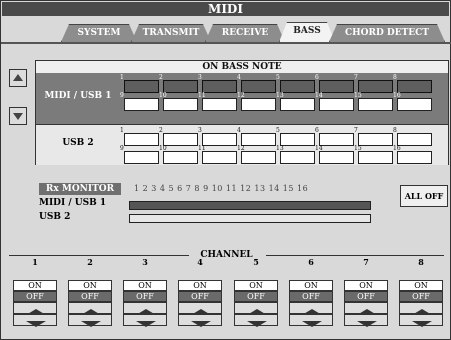 The height and width of the screenshot is (340, 451). What do you see at coordinates (245, 33) in the screenshot?
I see `tab-receive: RECEIVE` at bounding box center [245, 33].